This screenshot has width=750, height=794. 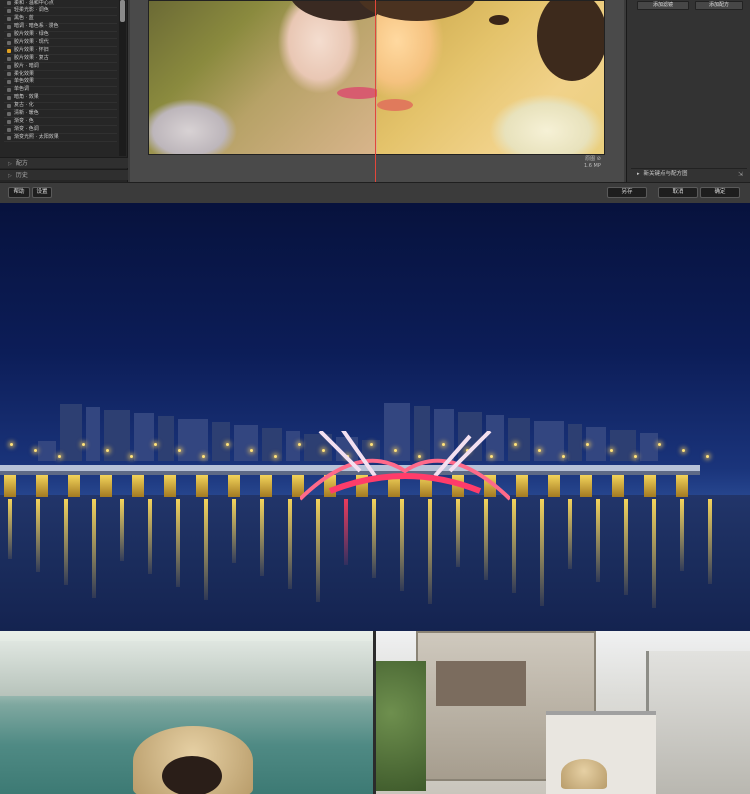 What do you see at coordinates (740, 174) in the screenshot?
I see `resize-corner-icon: ⇲` at bounding box center [740, 174].